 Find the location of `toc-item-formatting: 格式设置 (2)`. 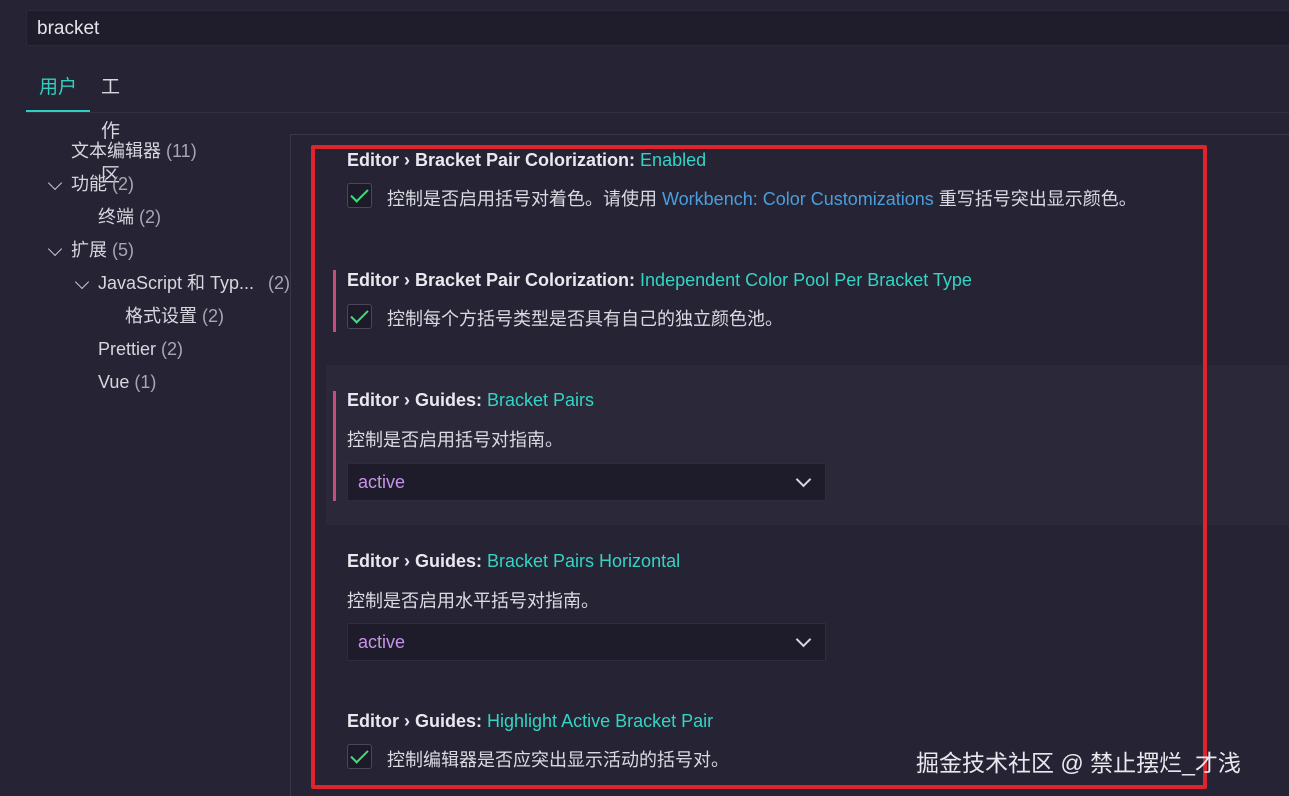

toc-item-formatting: 格式设置 (2) is located at coordinates (174, 316).